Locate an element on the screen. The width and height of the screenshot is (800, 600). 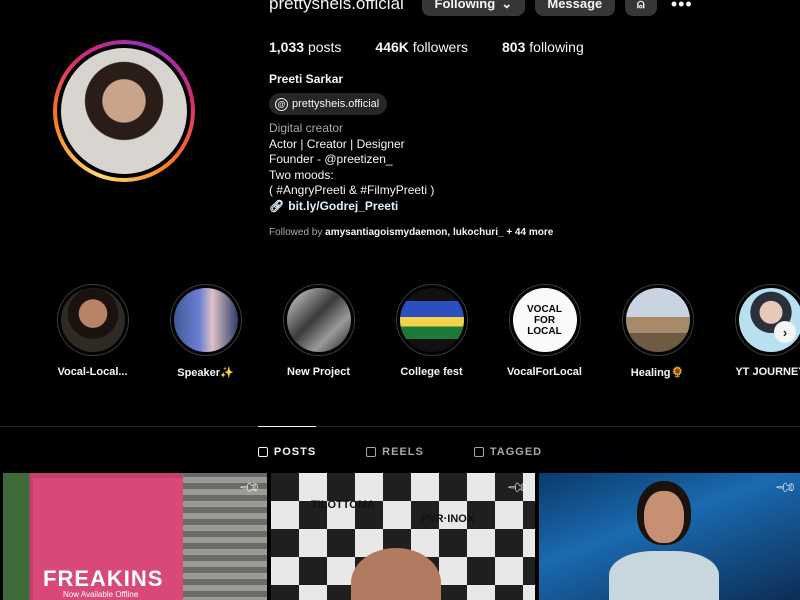
badge-line: FOR is located at coordinates (544, 320).